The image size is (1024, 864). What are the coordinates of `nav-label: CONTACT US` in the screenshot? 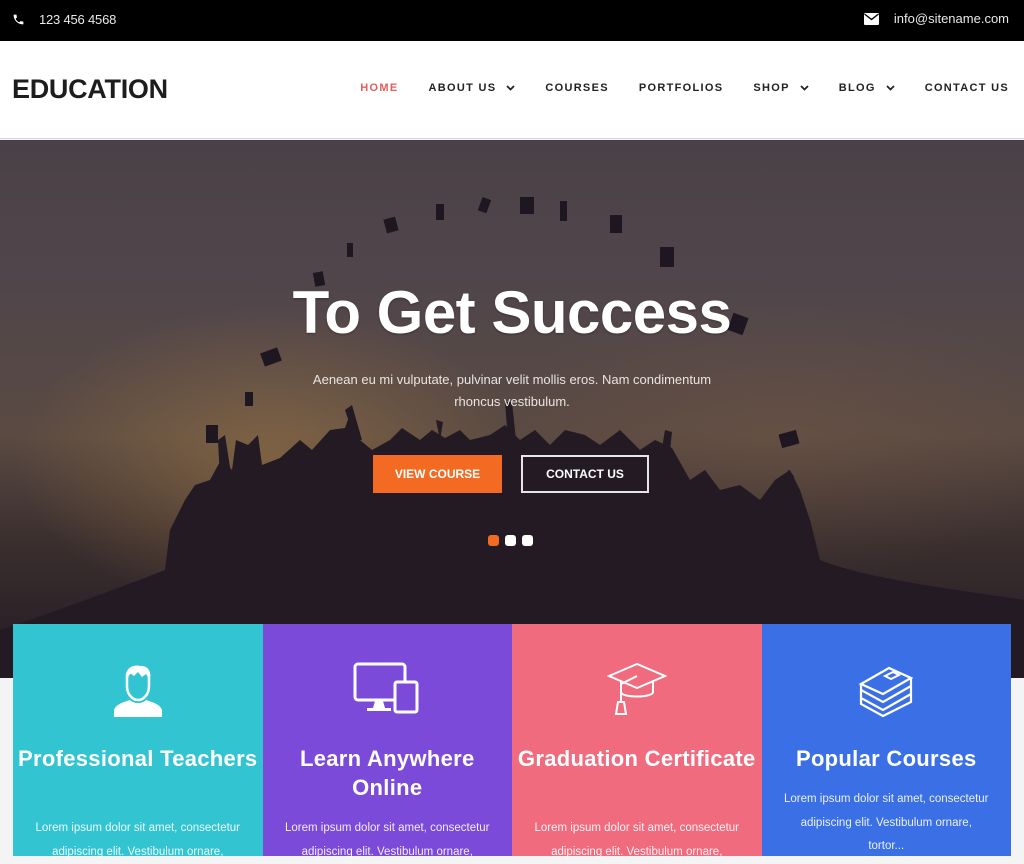 It's located at (966, 88).